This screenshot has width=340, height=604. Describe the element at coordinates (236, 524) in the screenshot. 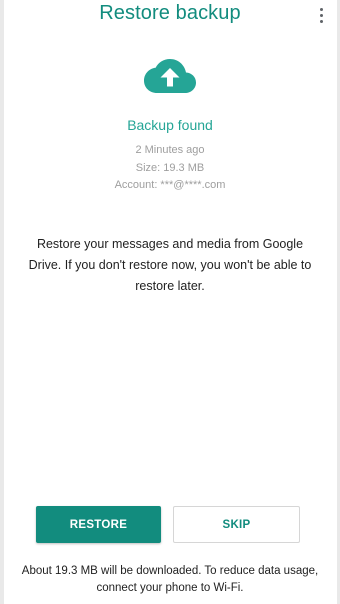

I see `skip-button: SKIP` at that location.